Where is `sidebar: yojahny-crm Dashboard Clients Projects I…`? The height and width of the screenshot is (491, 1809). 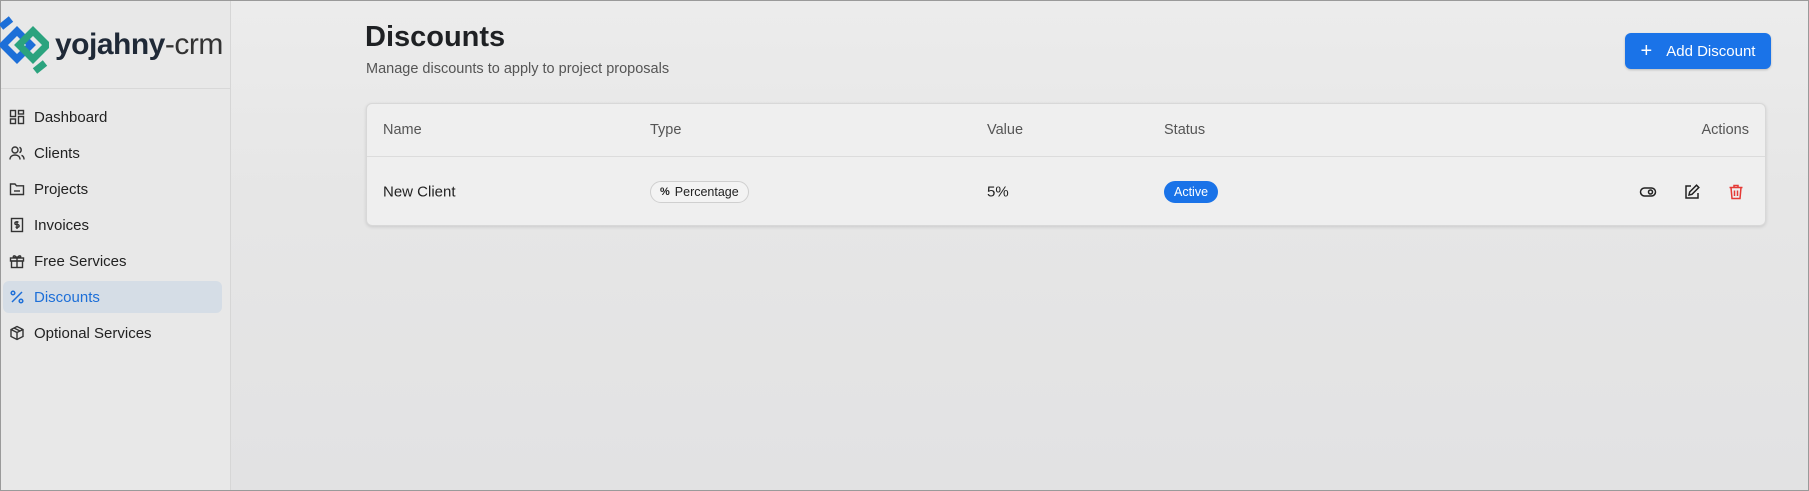
sidebar: yojahny-crm Dashboard Clients Projects I… is located at coordinates (115, 245).